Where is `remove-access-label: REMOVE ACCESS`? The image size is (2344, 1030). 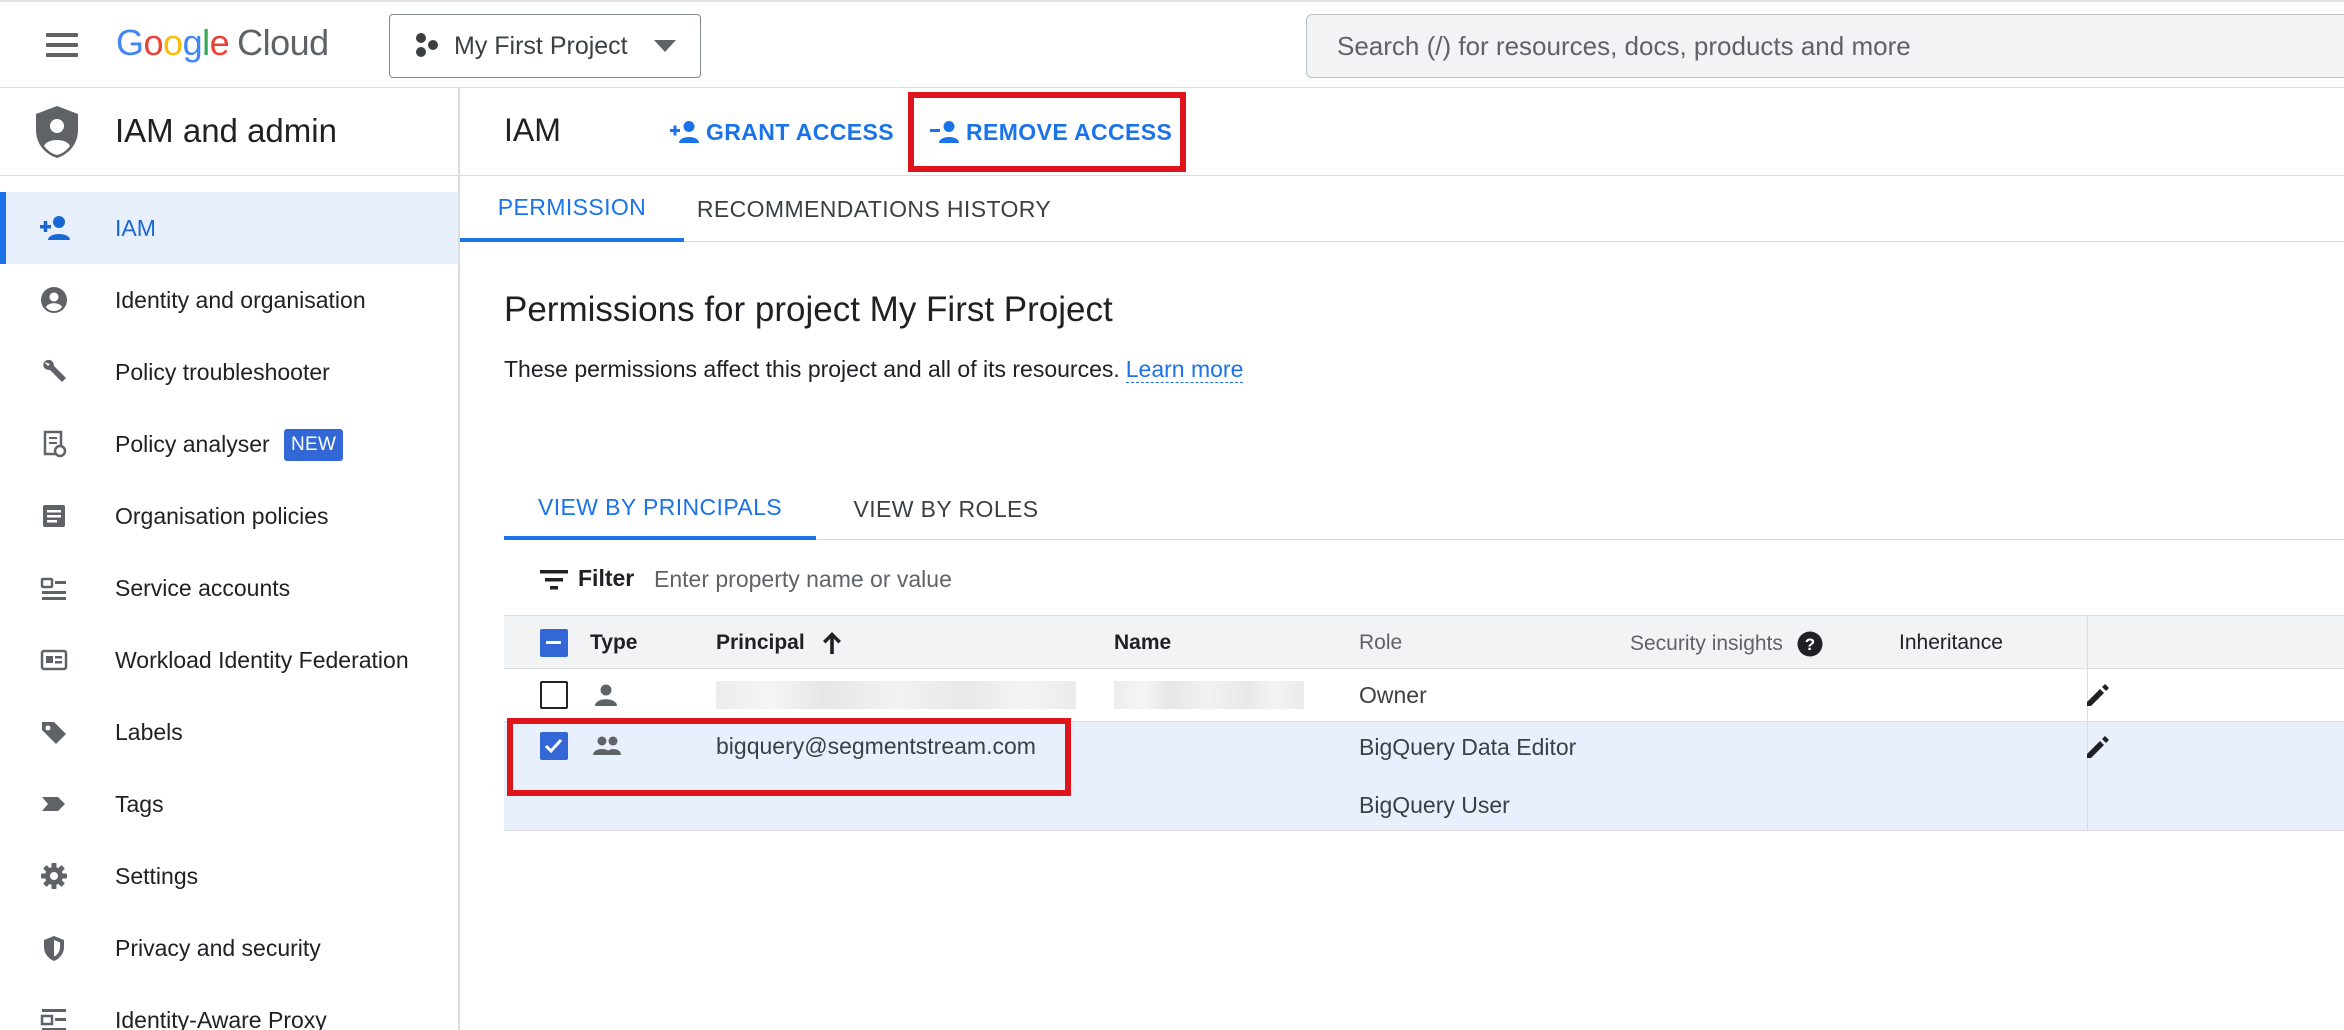 remove-access-label: REMOVE ACCESS is located at coordinates (1069, 131).